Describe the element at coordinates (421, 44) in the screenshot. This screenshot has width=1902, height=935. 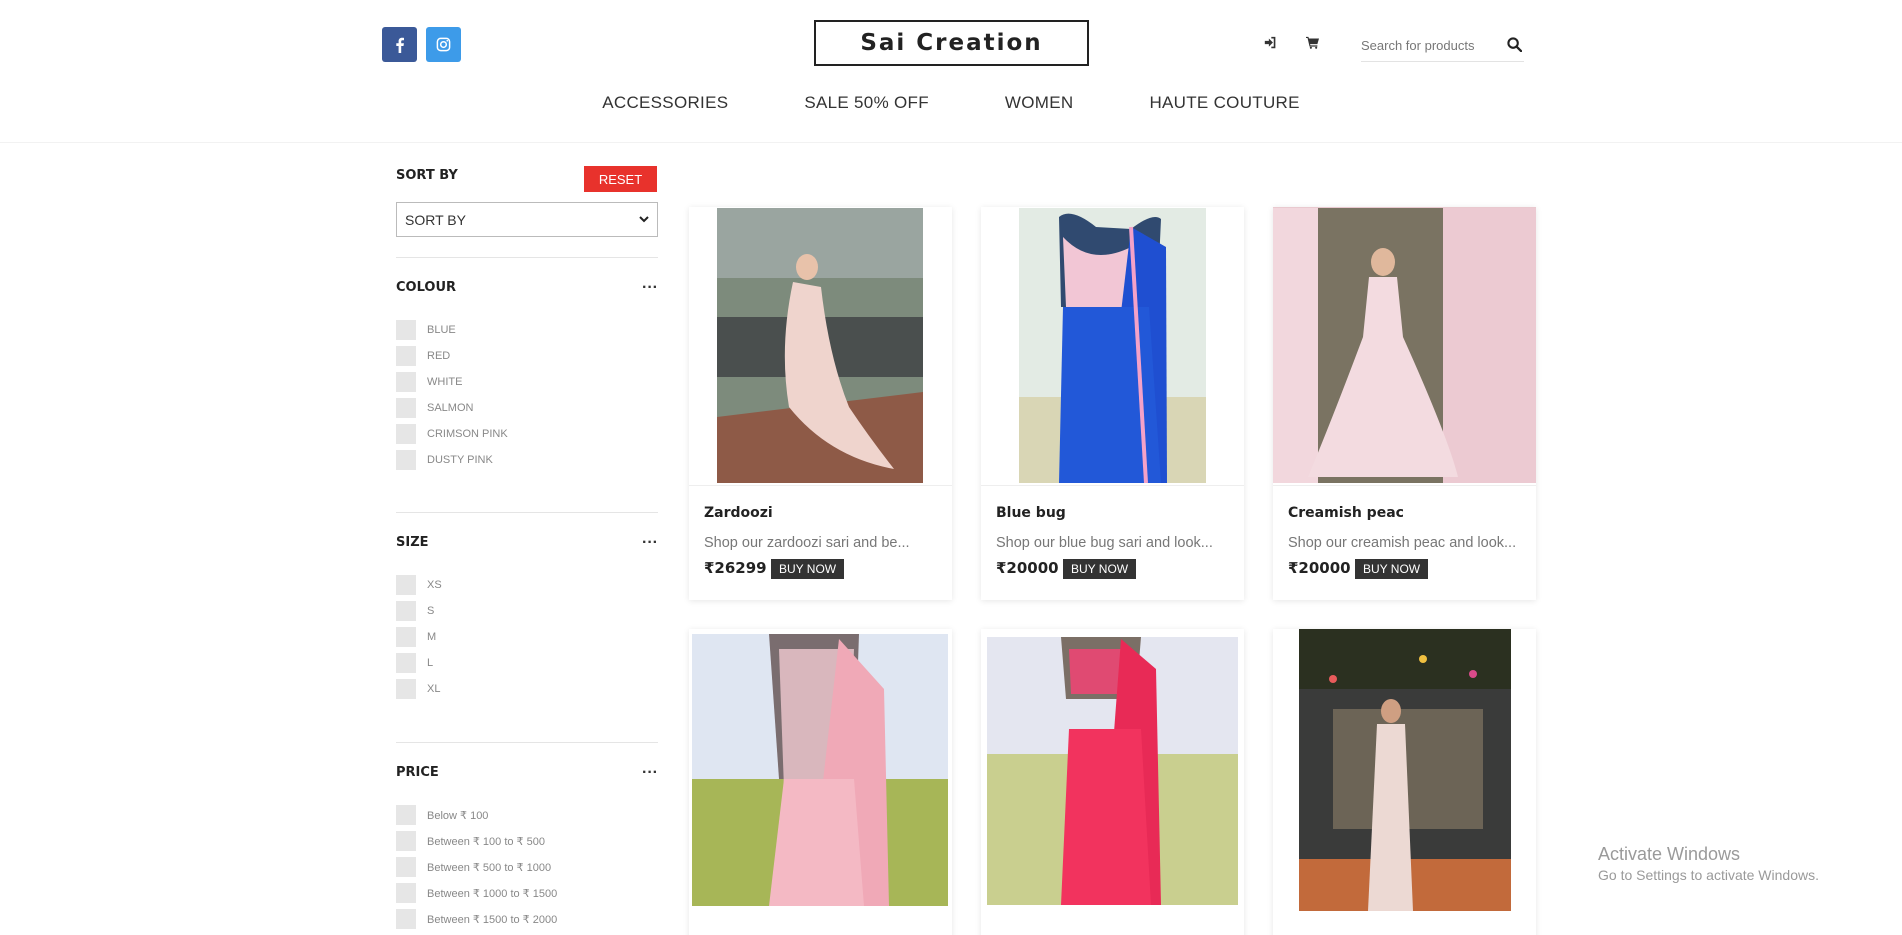
I see `social-links` at that location.